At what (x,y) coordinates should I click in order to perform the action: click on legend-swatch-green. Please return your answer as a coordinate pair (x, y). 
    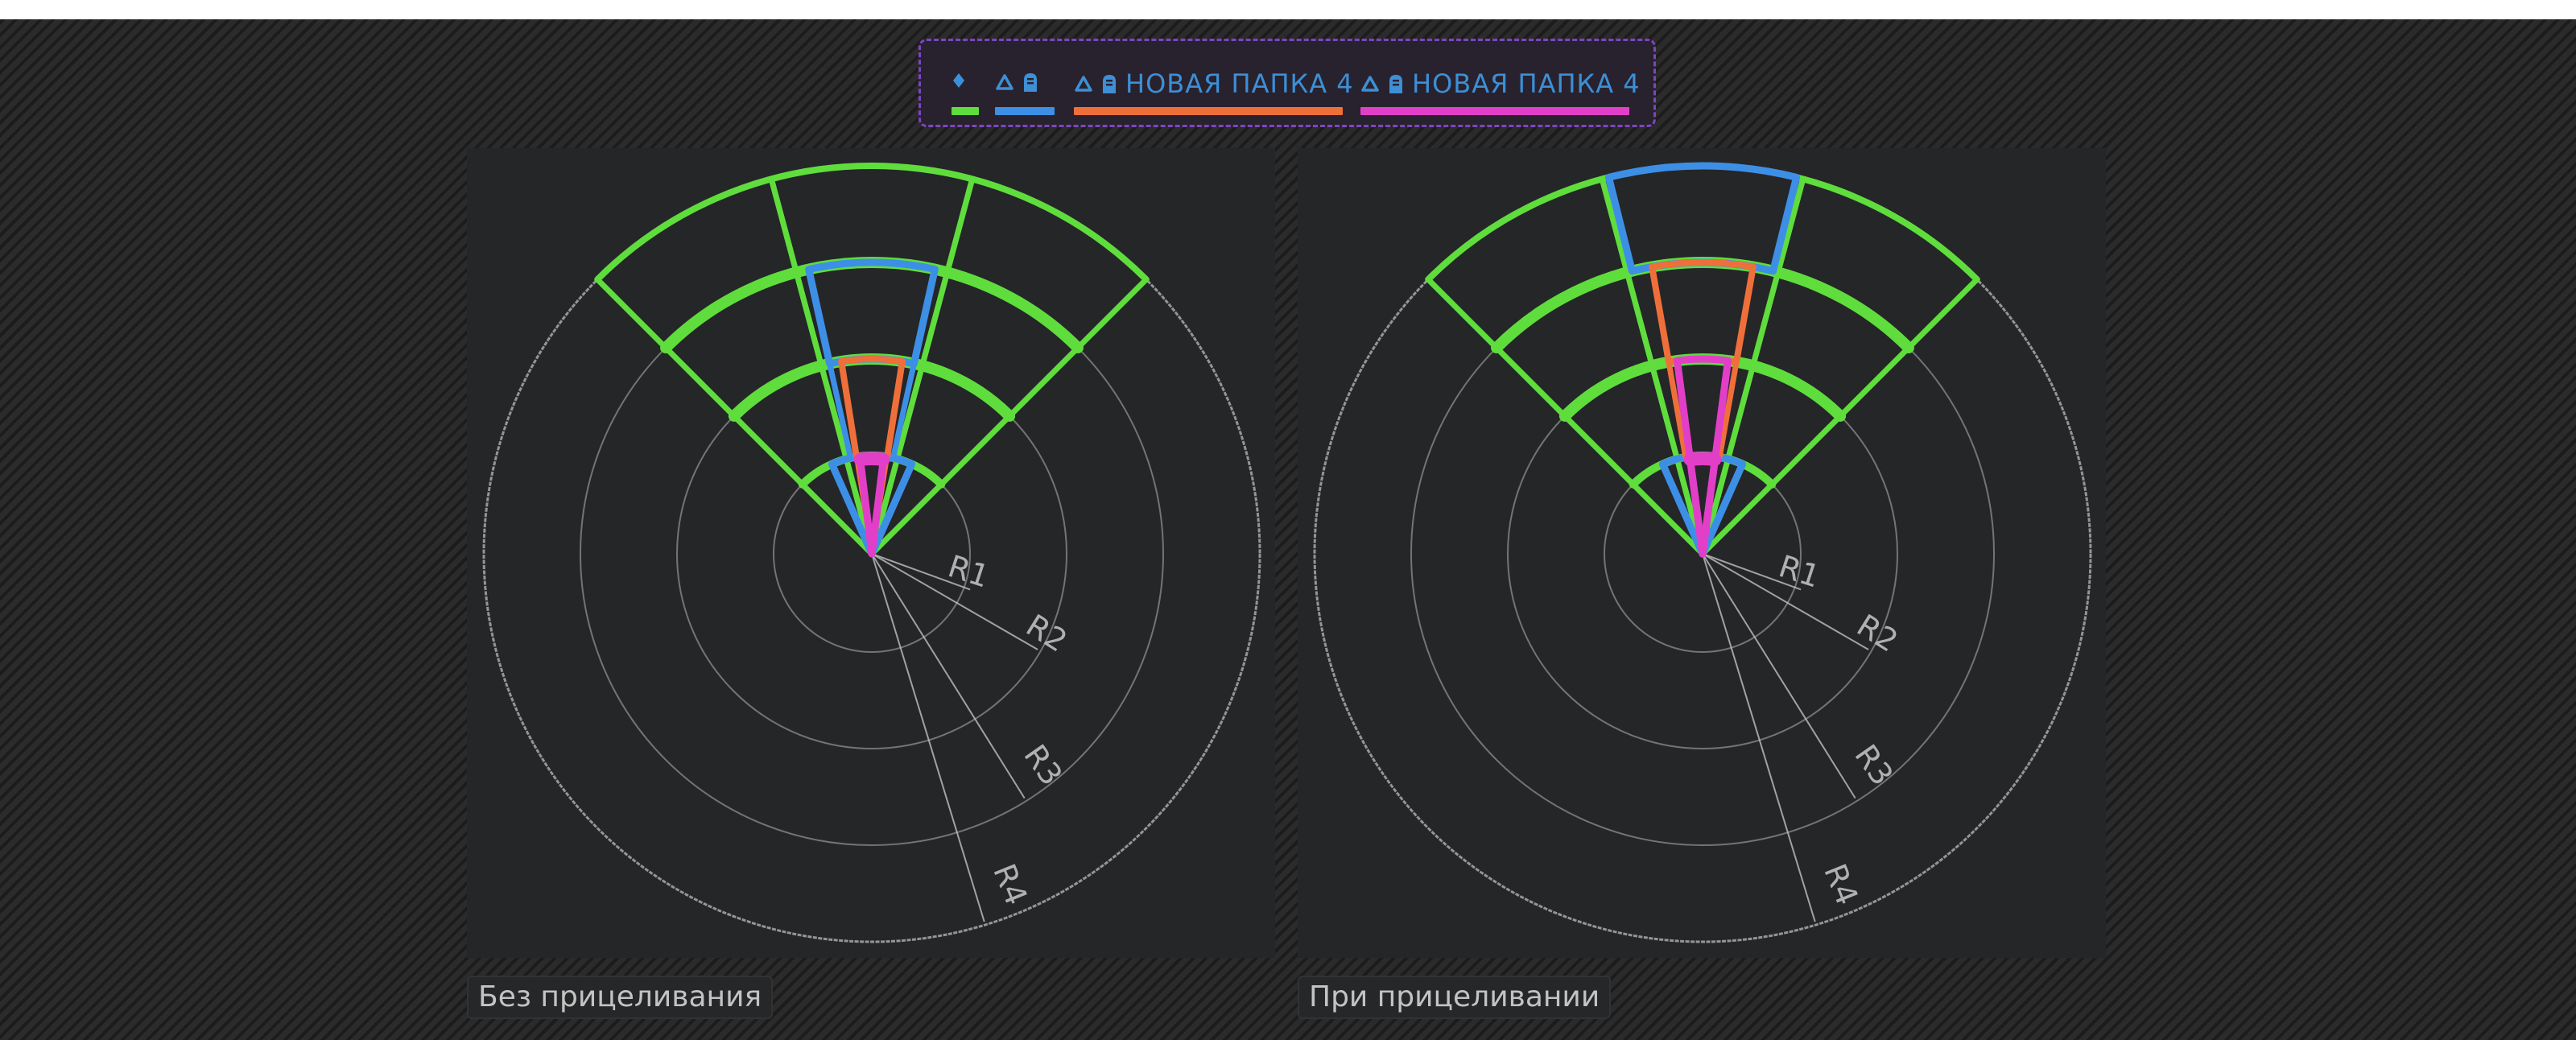
    Looking at the image, I should click on (966, 111).